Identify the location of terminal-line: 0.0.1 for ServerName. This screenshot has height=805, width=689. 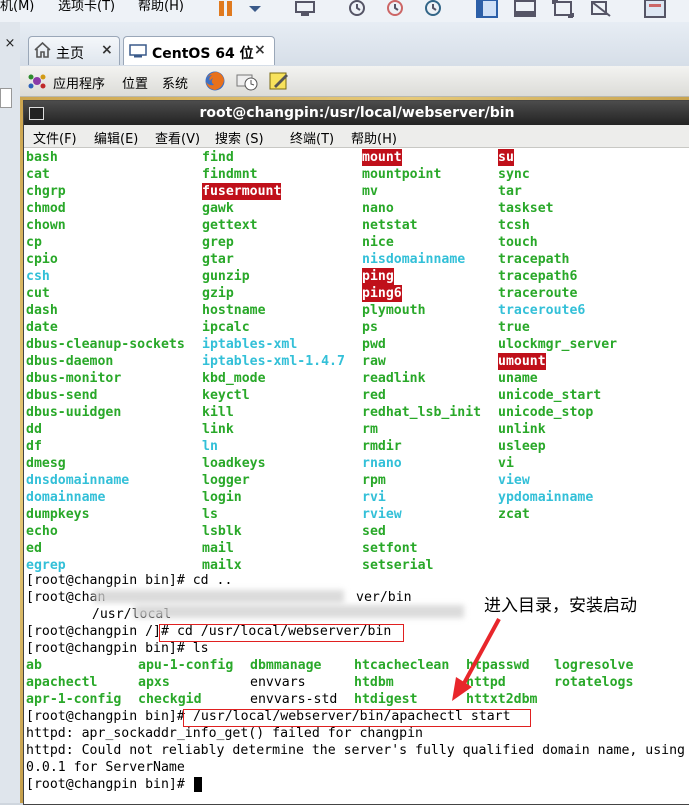
(105, 767).